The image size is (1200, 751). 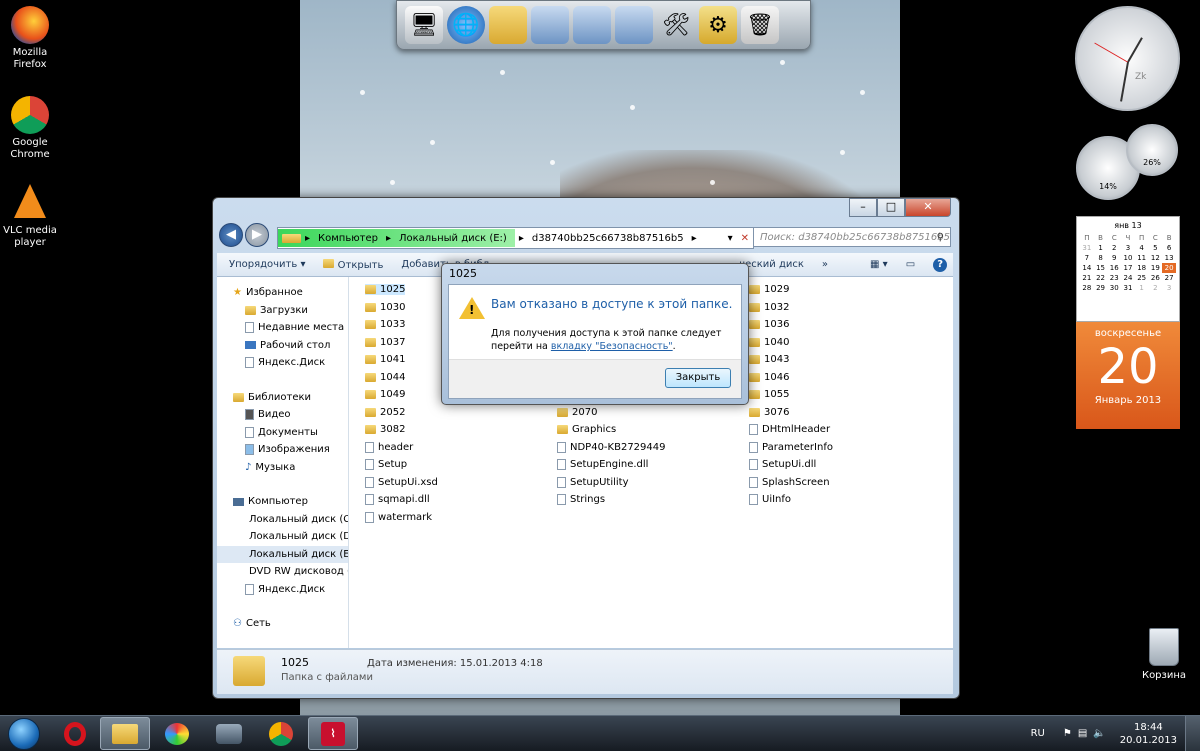 I want to click on calendar-date: 26, so click(x=1156, y=278).